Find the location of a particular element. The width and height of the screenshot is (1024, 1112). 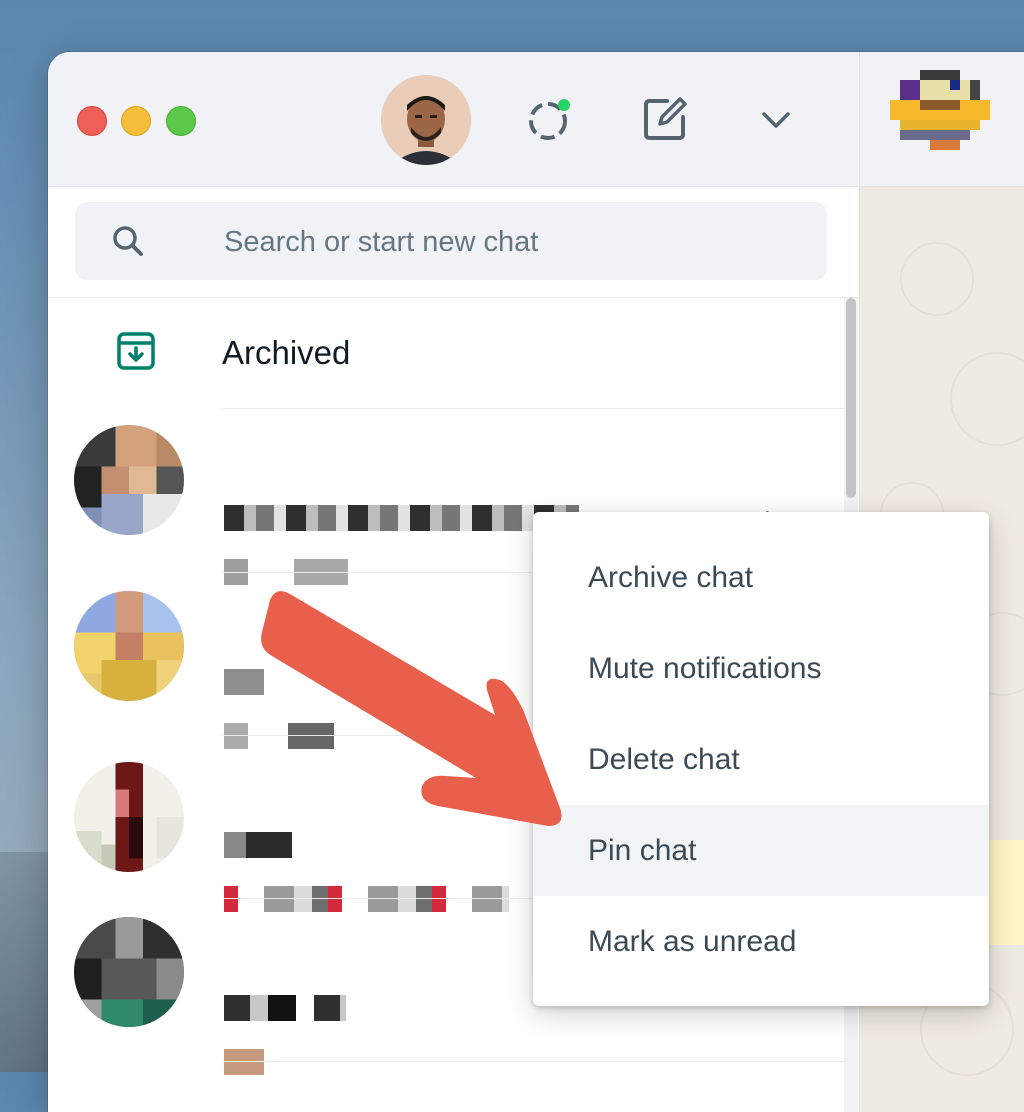

search-input is located at coordinates (504, 242).